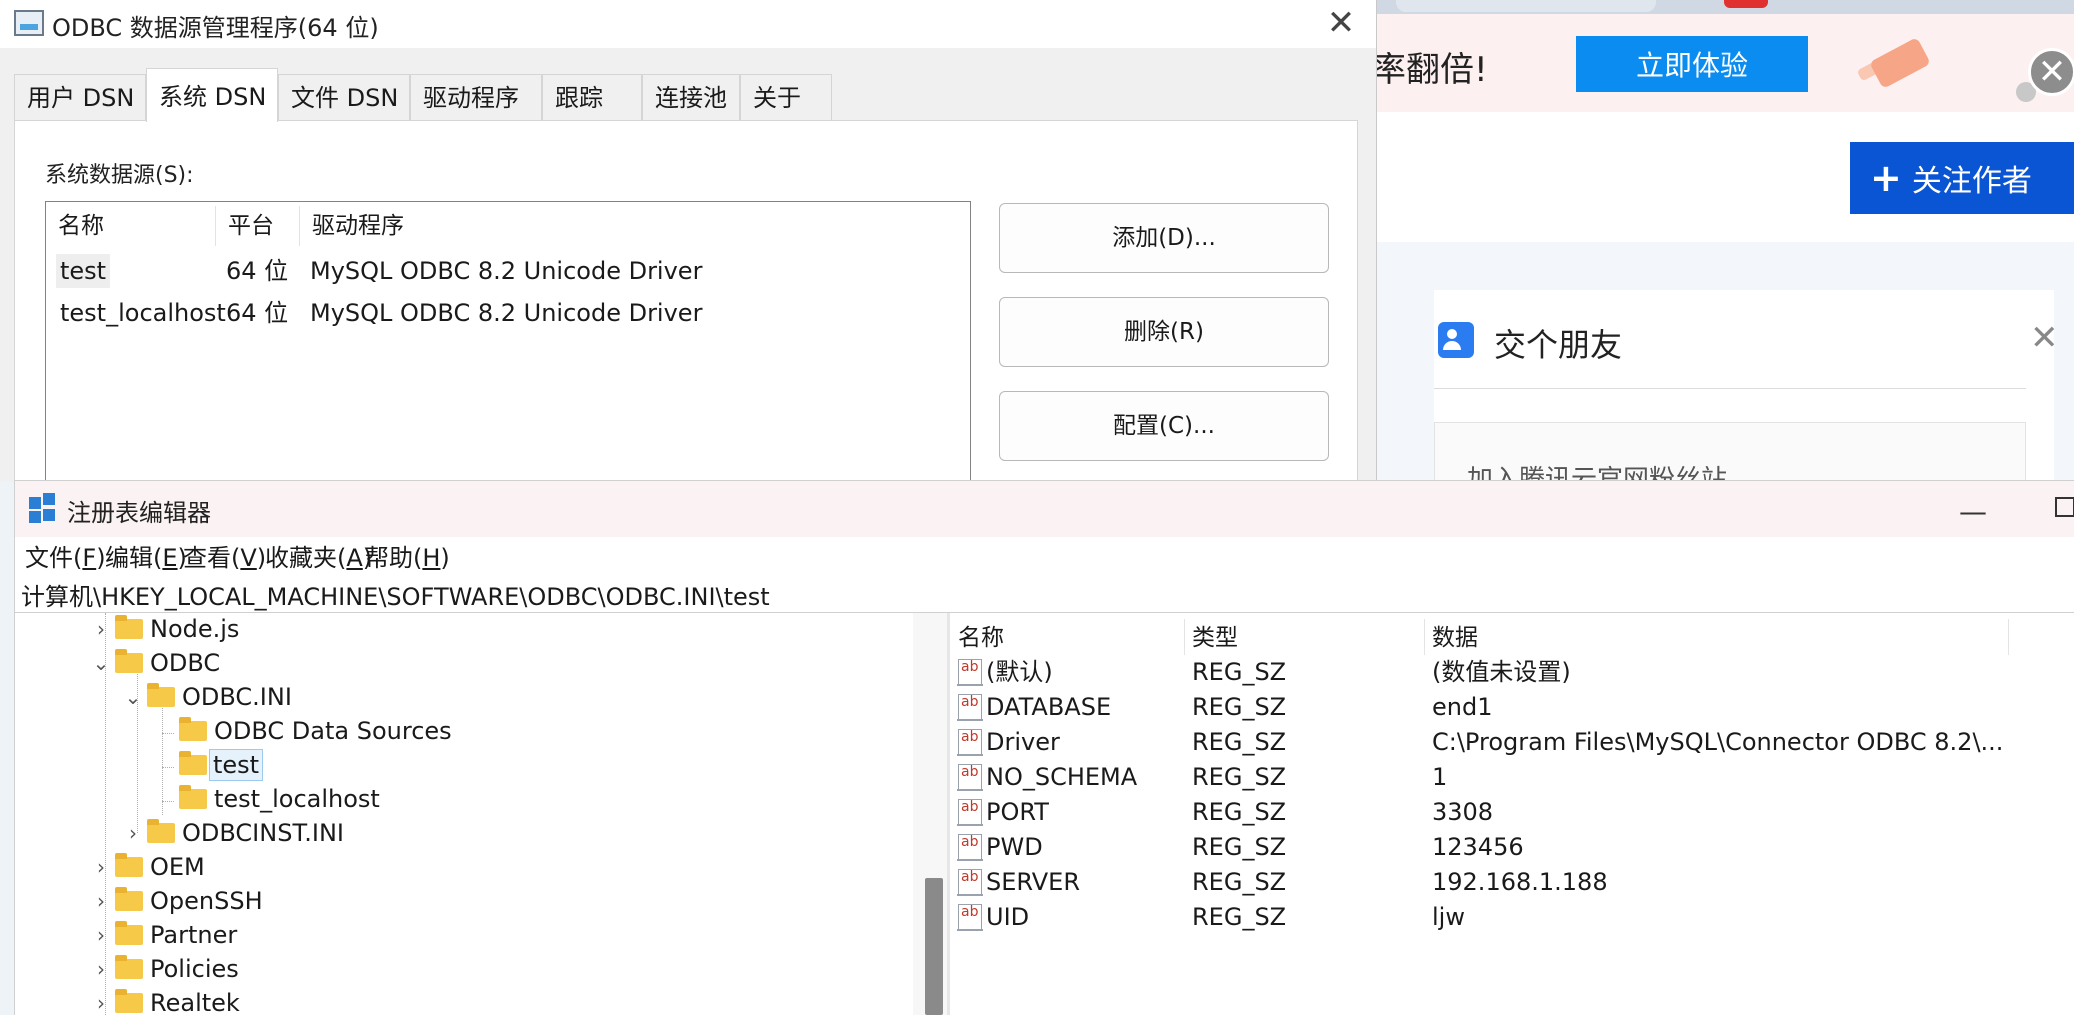  I want to click on value-row: ab NO_SCHEMA REG_SZ 1, so click(1512, 777).